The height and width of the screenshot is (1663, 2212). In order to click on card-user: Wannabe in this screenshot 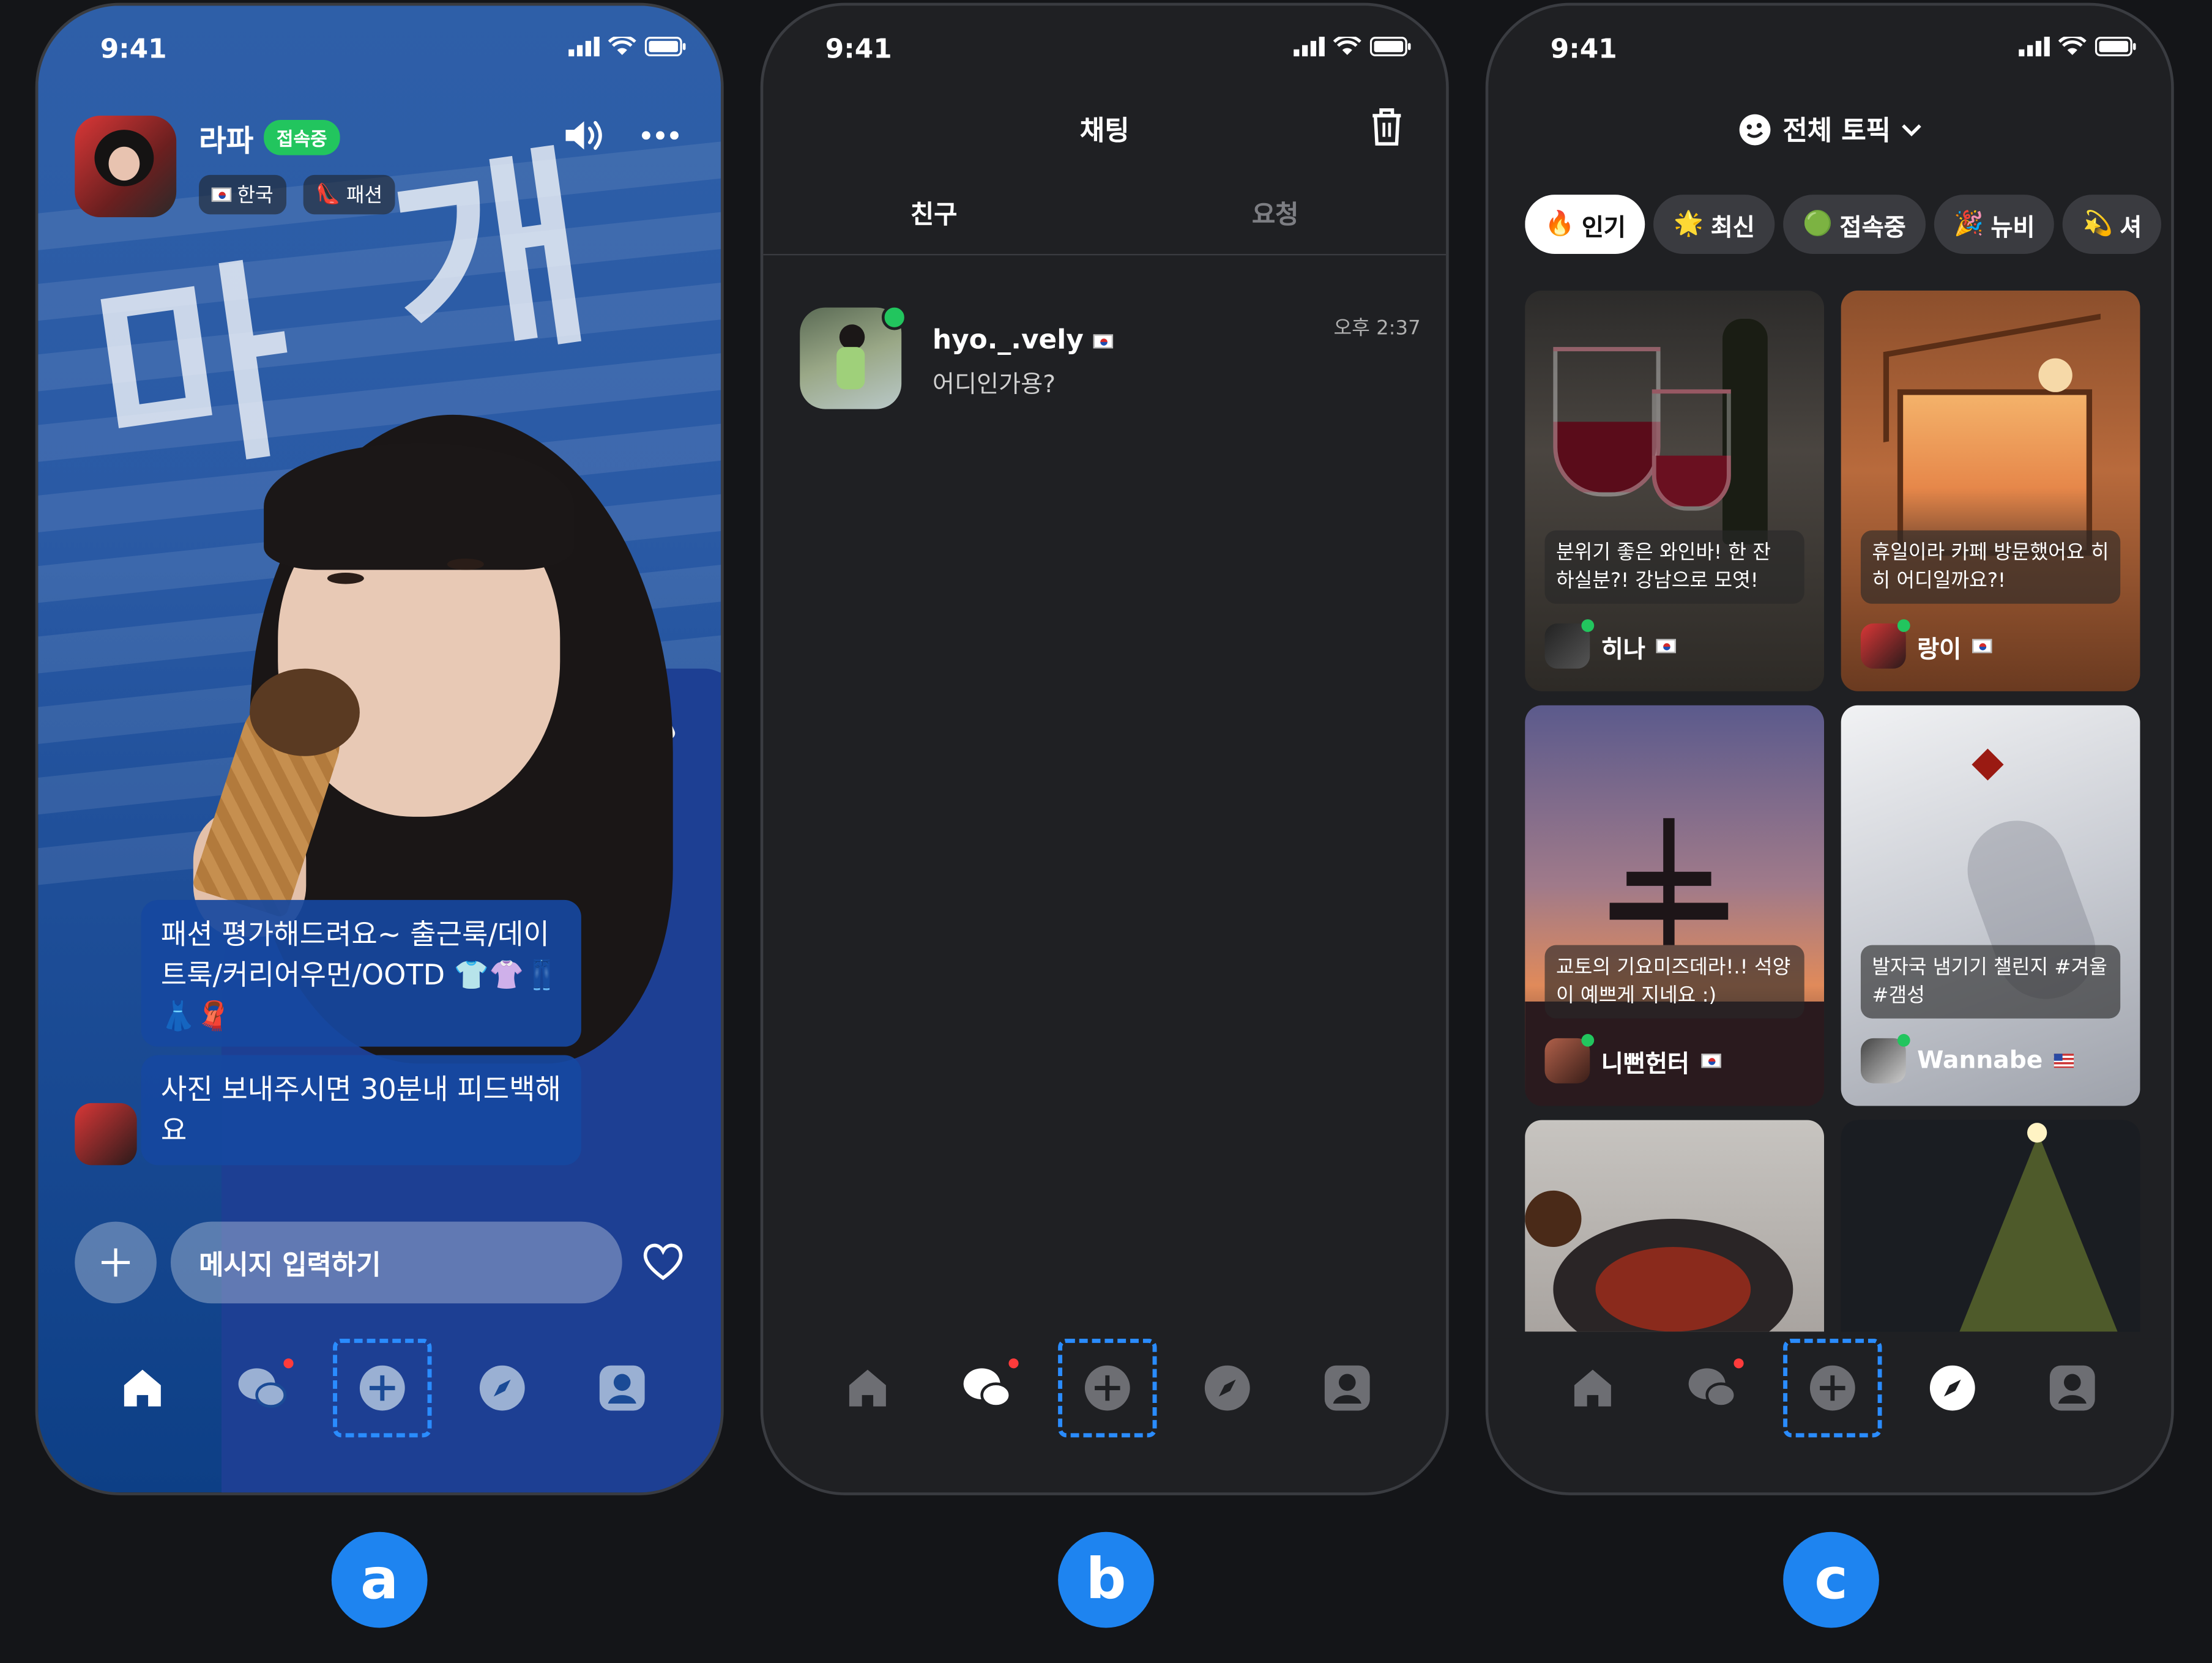, I will do `click(1967, 1058)`.